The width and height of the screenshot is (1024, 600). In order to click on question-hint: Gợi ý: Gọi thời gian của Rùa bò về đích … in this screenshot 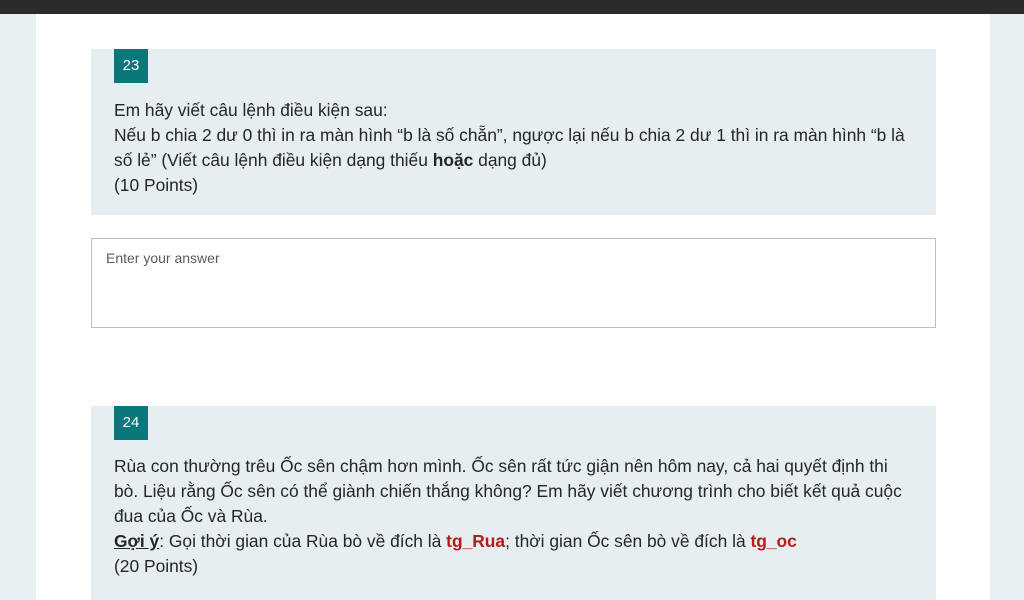, I will do `click(514, 541)`.